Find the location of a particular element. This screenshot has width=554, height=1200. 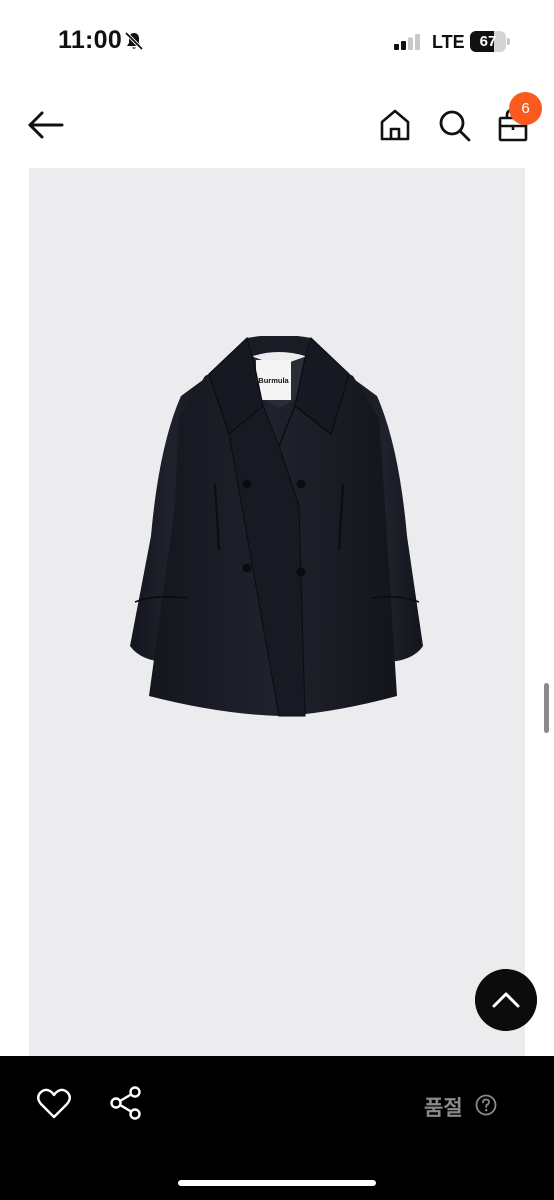

home-icon is located at coordinates (395, 125).